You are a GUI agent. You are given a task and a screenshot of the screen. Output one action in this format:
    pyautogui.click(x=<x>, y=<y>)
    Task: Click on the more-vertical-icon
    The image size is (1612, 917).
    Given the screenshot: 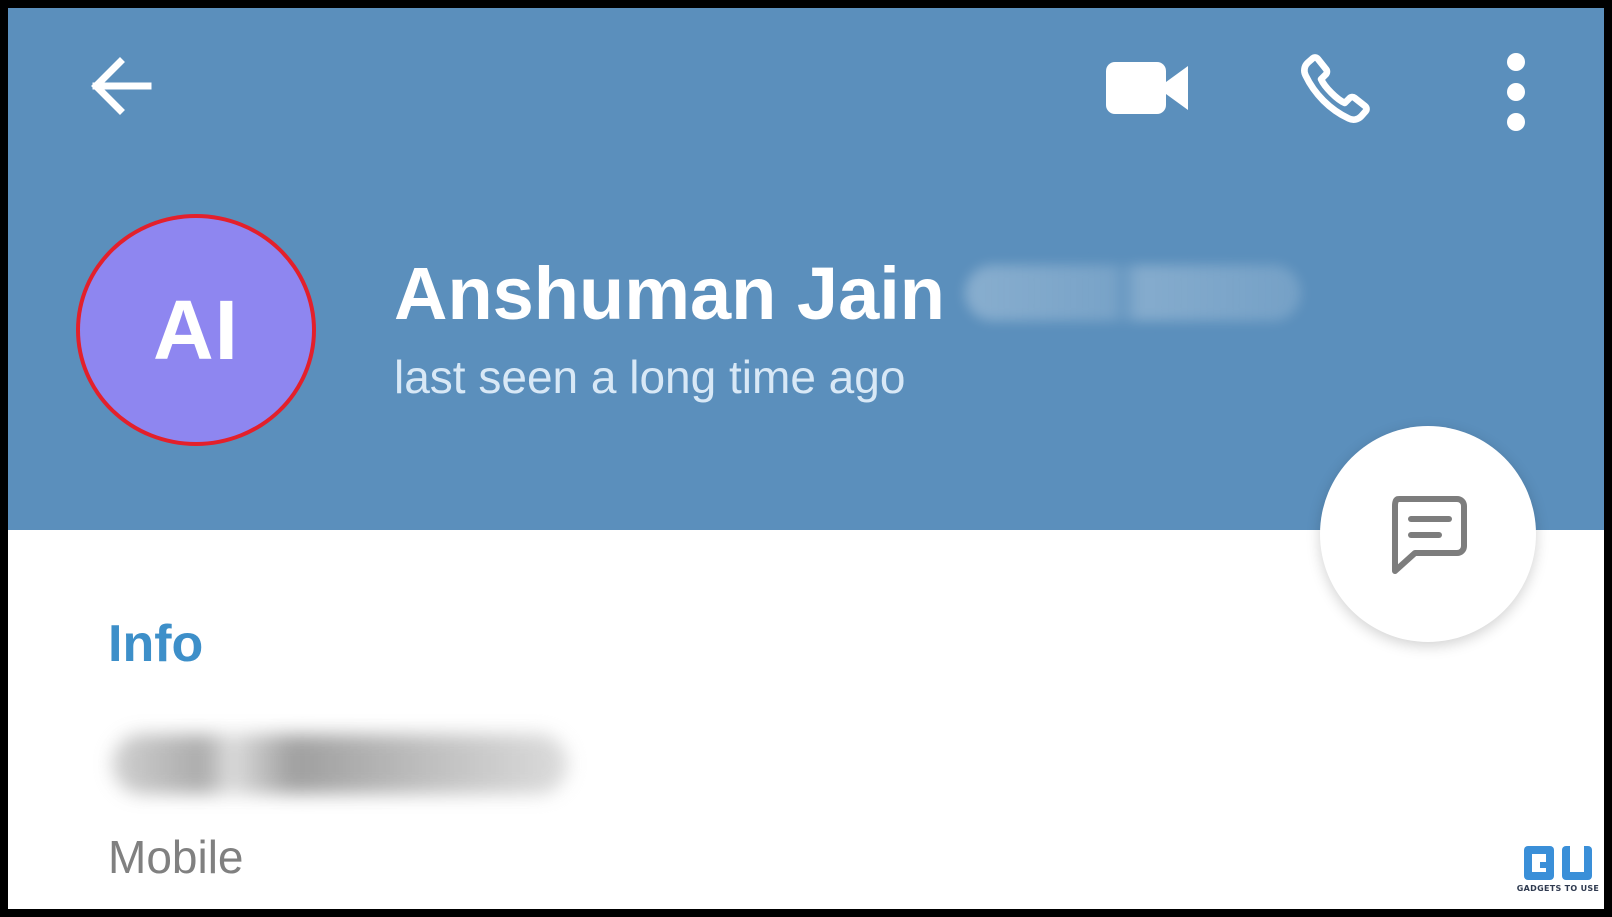 What is the action you would take?
    pyautogui.click(x=1516, y=92)
    